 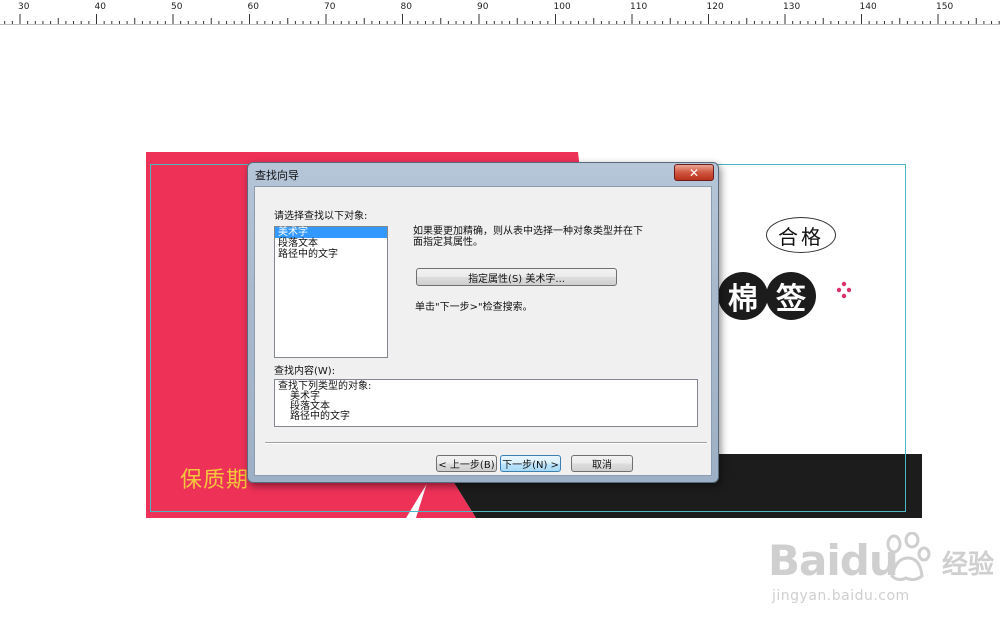 I want to click on find-content-label: 查找内容(W):, so click(x=305, y=371).